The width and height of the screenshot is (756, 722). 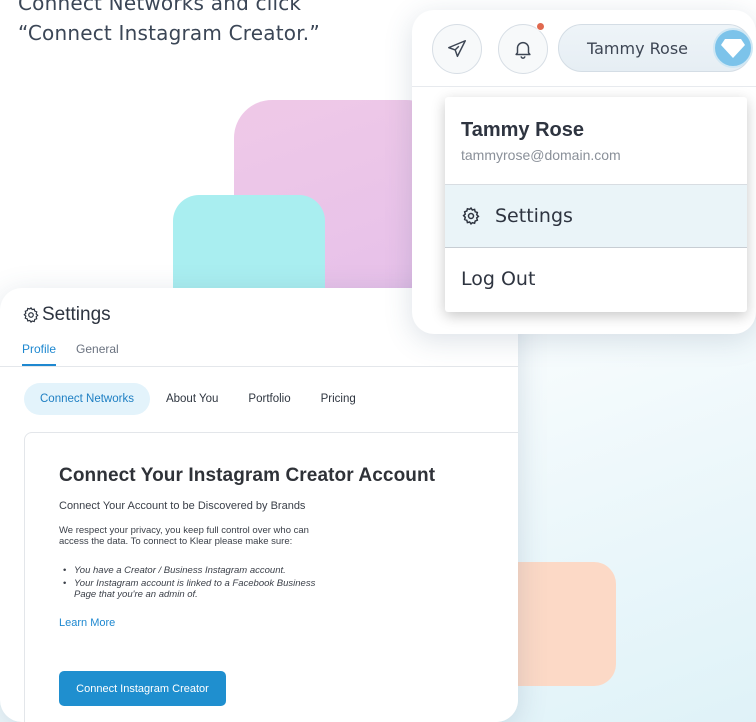 What do you see at coordinates (39, 354) in the screenshot?
I see `tab-profile: Profile` at bounding box center [39, 354].